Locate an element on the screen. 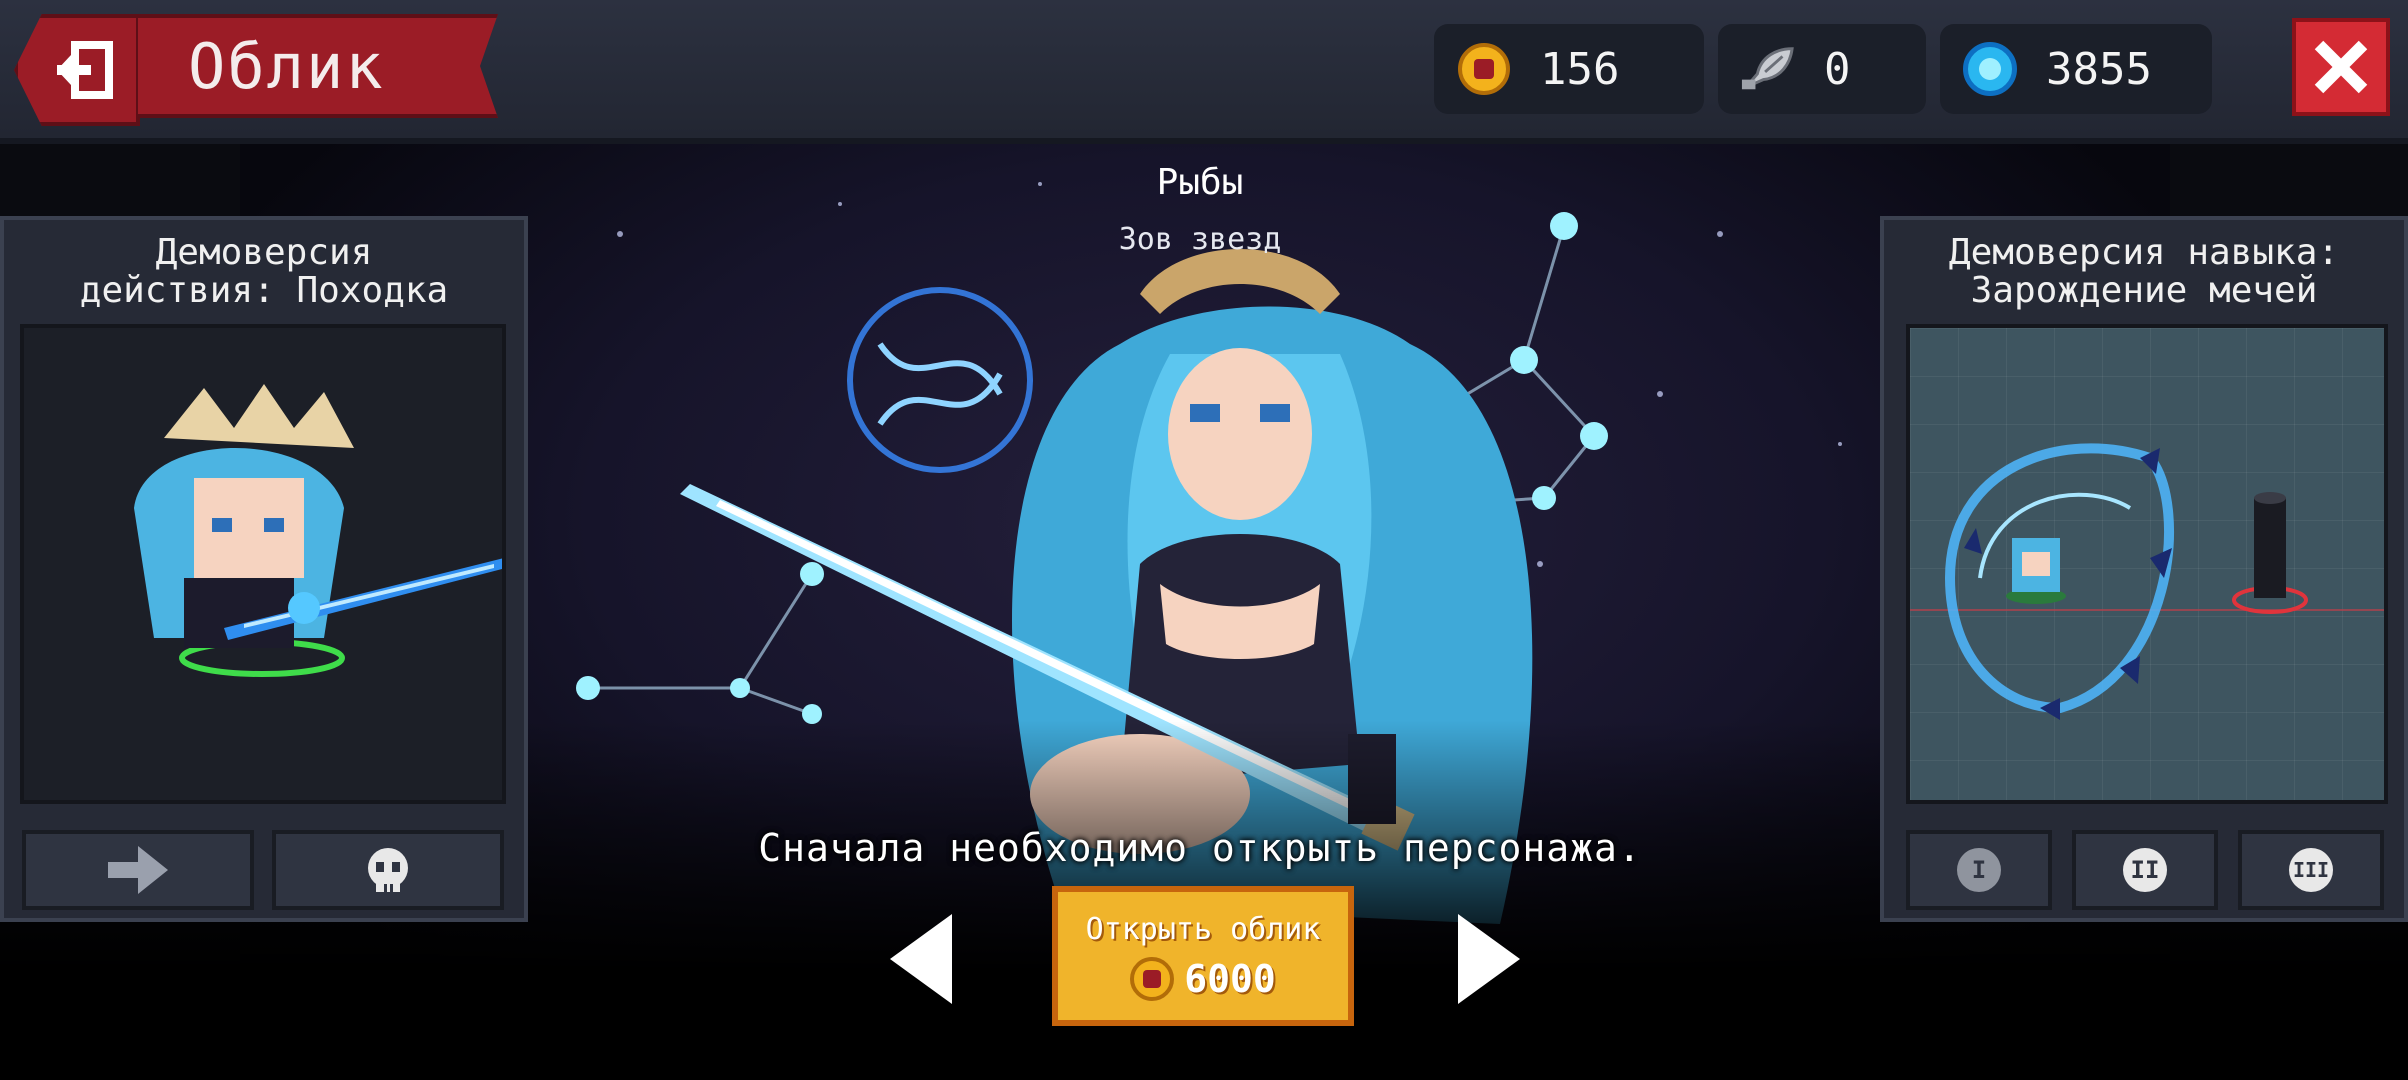 This screenshot has width=2408, height=1080. skill-level-2-button: II is located at coordinates (2145, 870).